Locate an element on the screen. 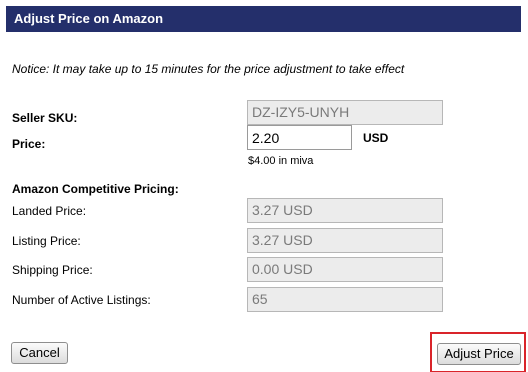 This screenshot has height=372, width=528. price-currency: USD is located at coordinates (376, 138).